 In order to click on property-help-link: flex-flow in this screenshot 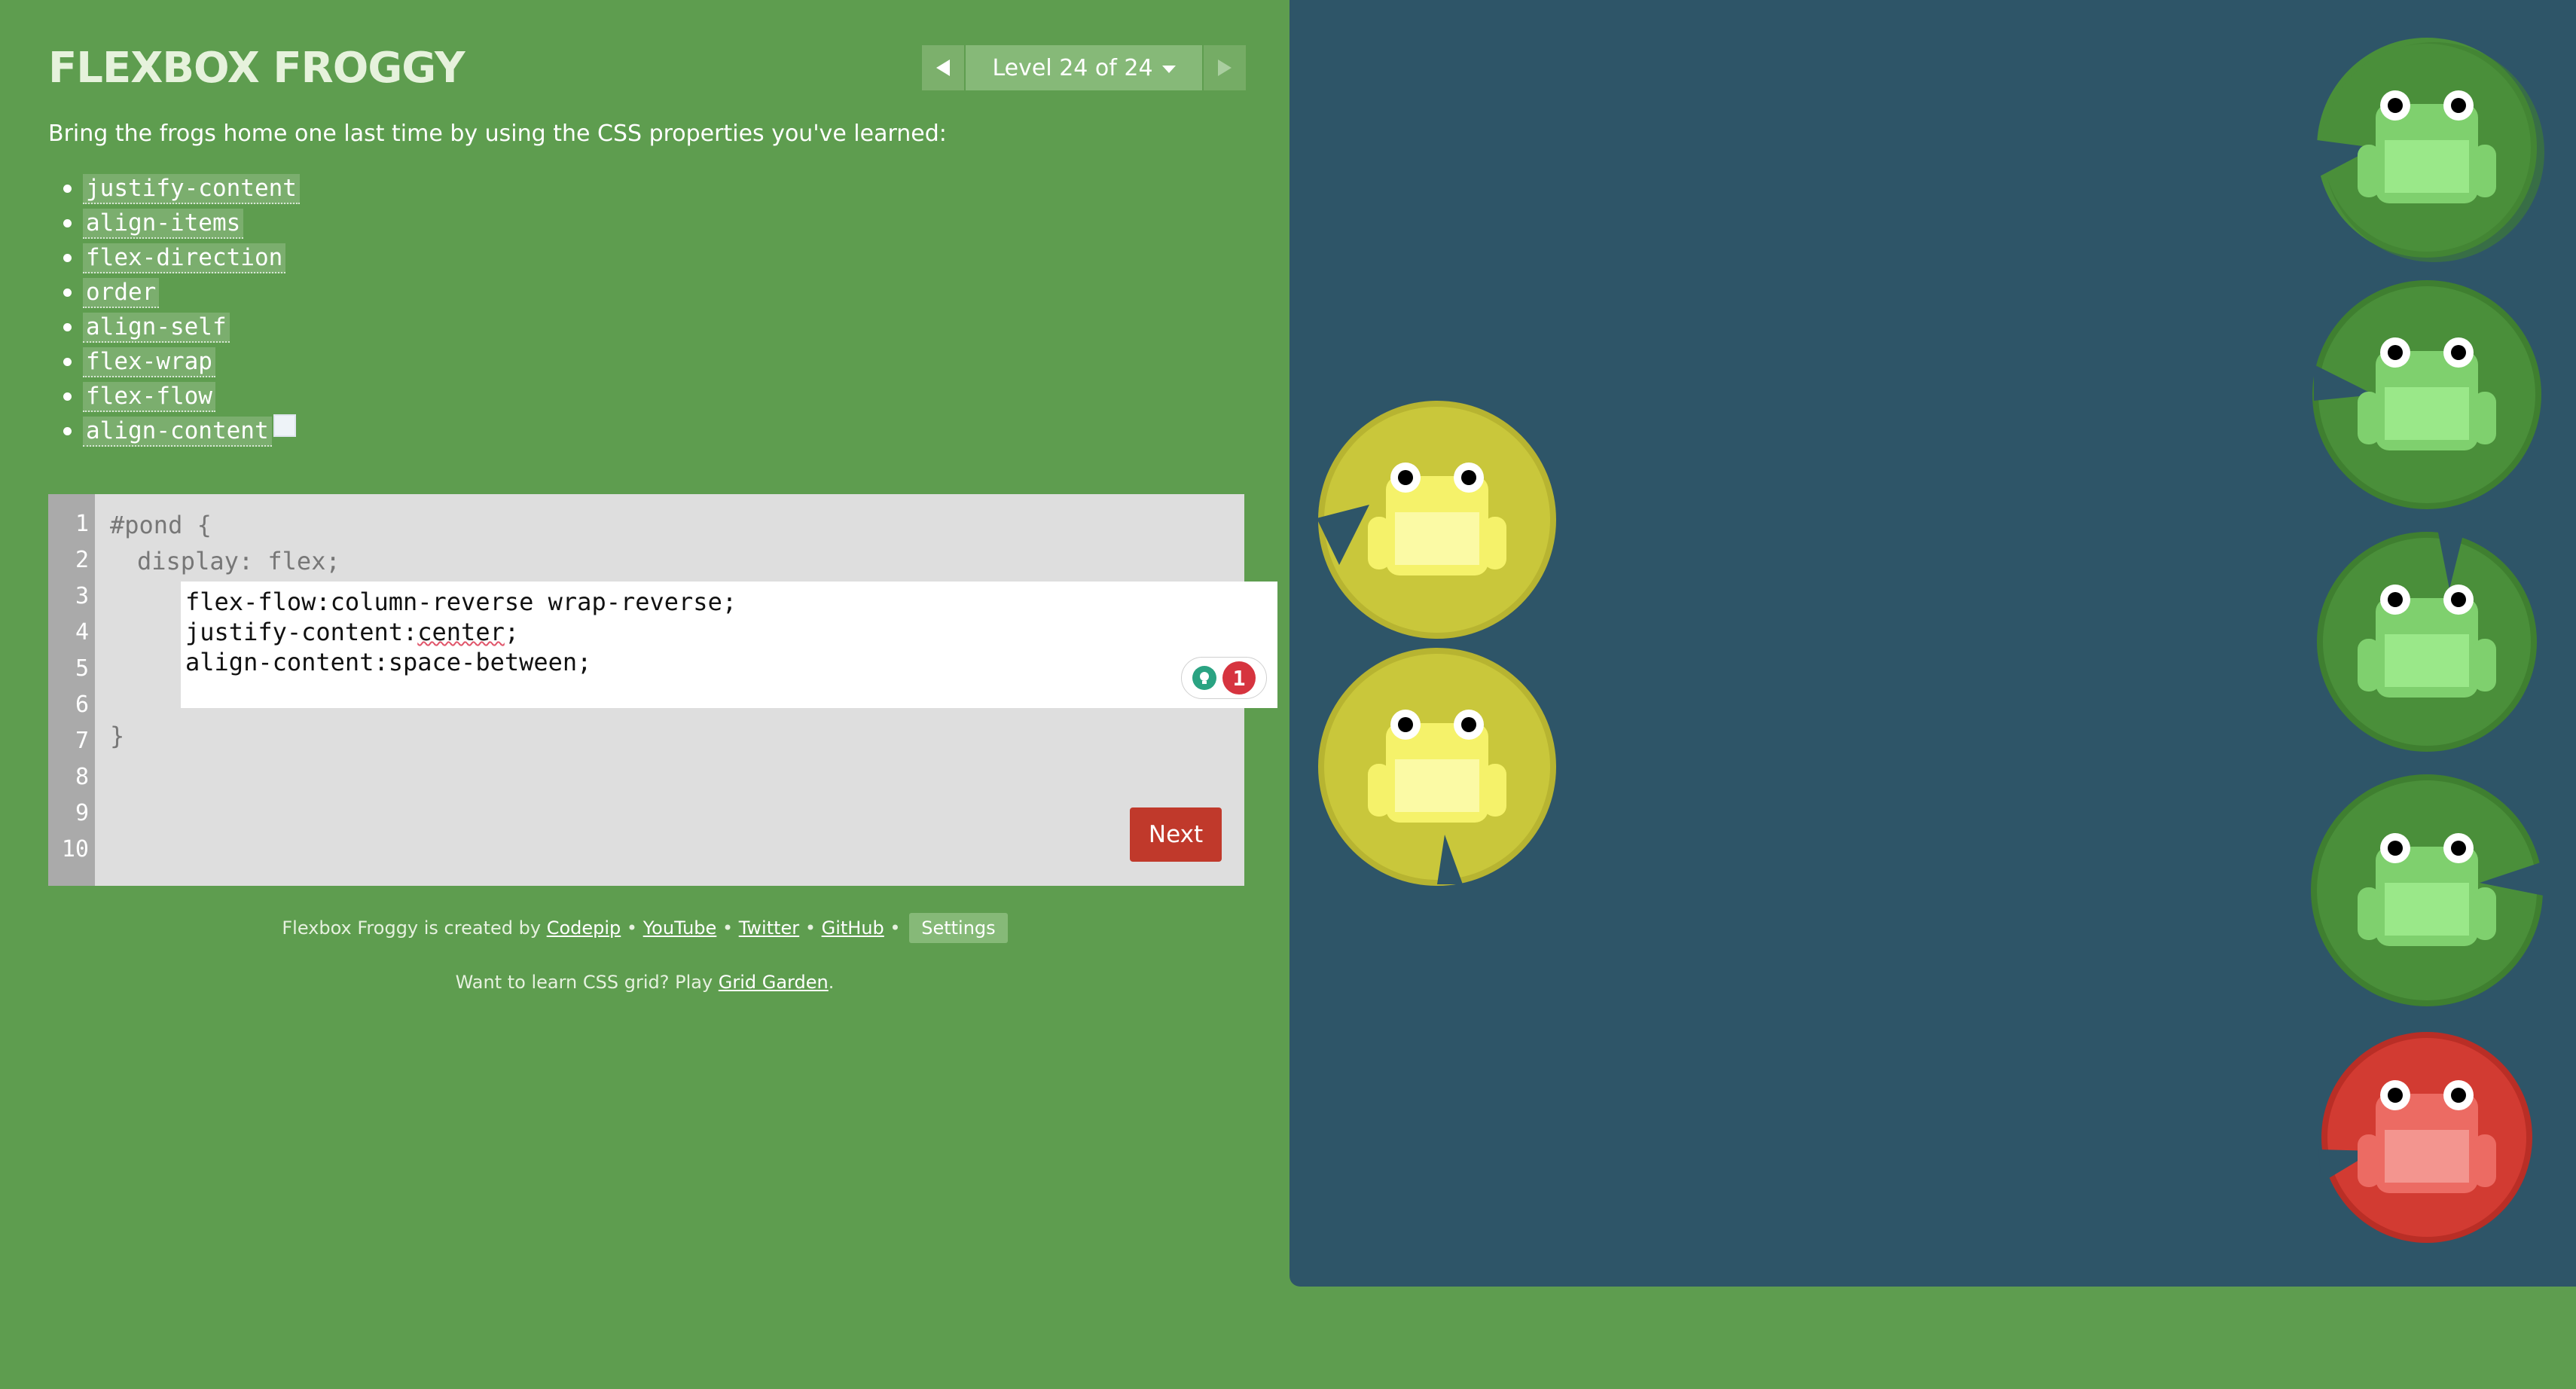, I will do `click(149, 397)`.